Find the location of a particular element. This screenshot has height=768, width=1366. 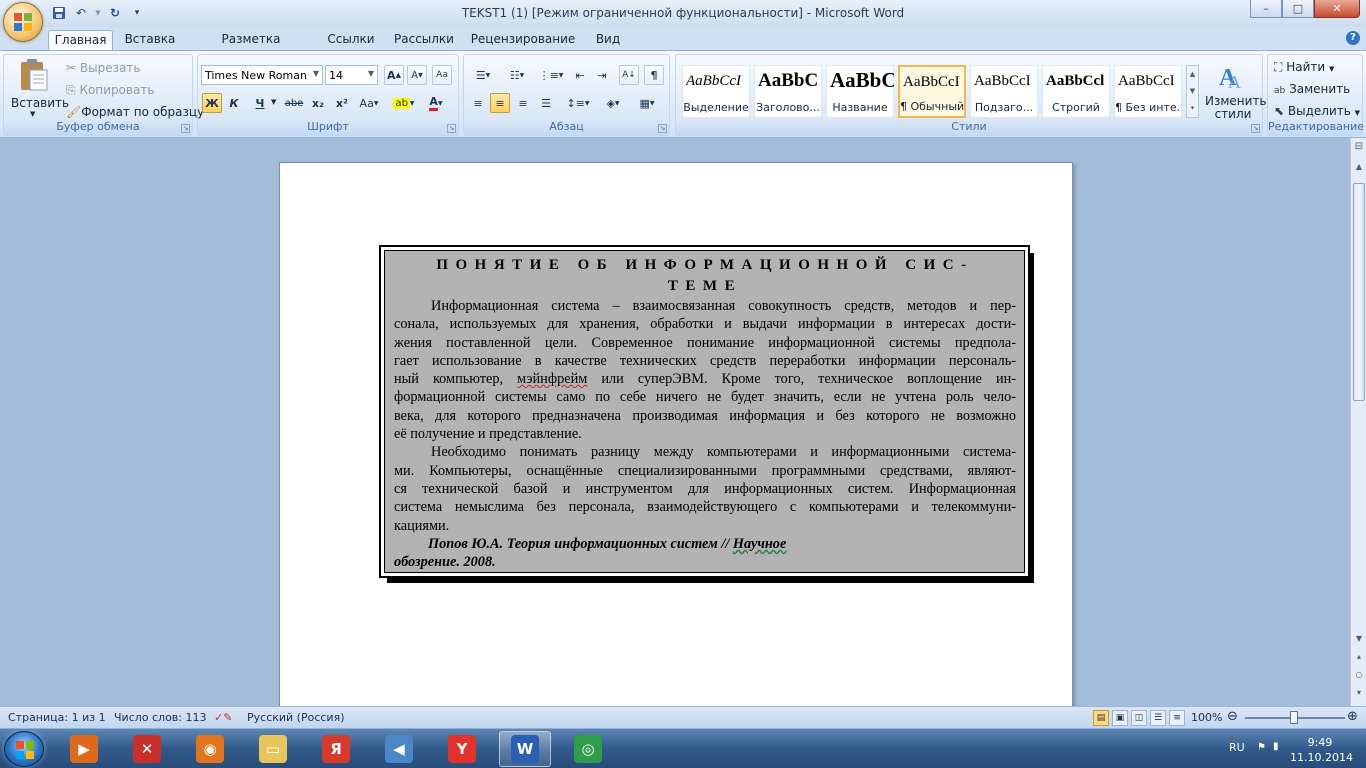

change-styles-button: A A Изменить стили is located at coordinates (1234, 90).